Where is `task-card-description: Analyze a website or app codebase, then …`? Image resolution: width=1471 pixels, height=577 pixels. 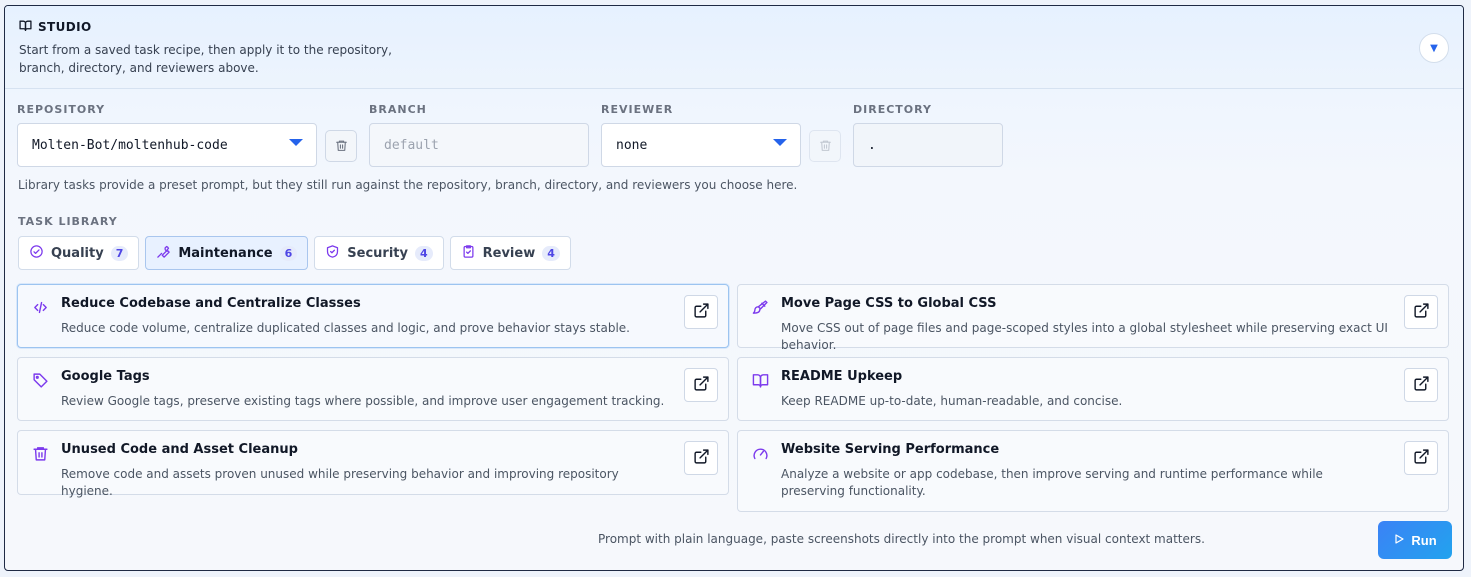
task-card-description: Analyze a website or app codebase, then … is located at coordinates (1052, 482).